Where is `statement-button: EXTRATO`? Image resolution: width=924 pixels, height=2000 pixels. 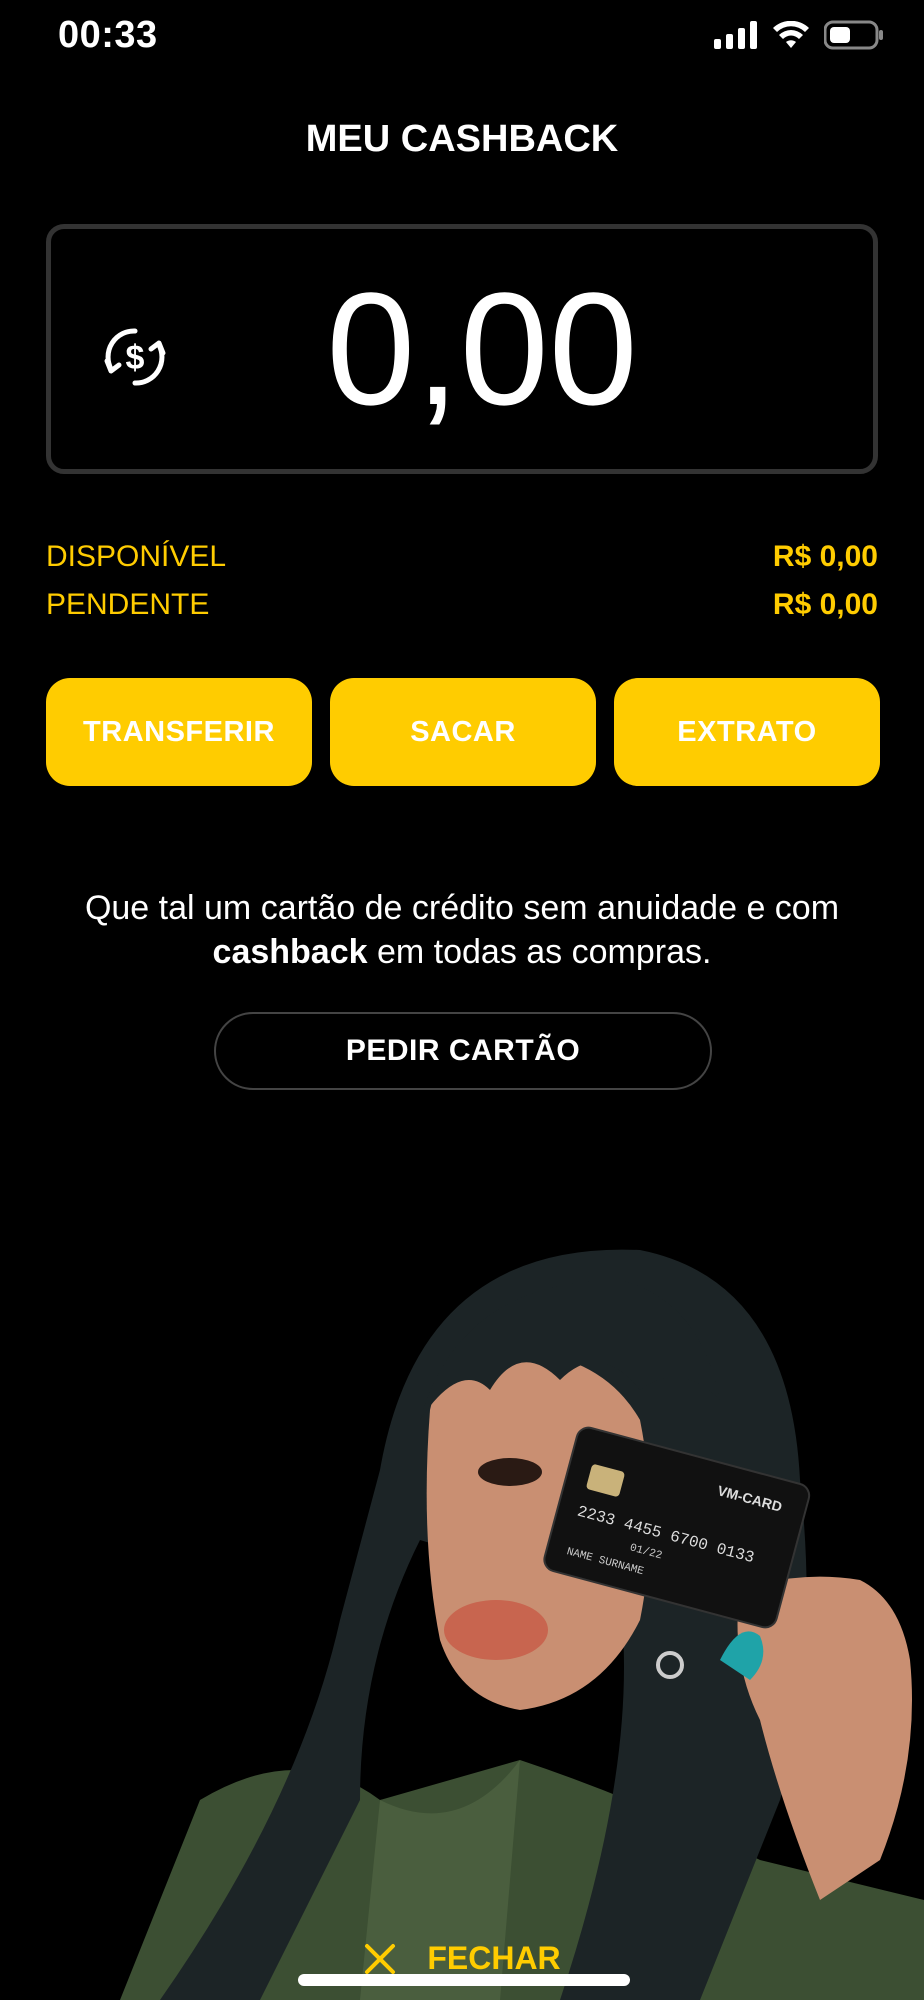
statement-button: EXTRATO is located at coordinates (747, 732).